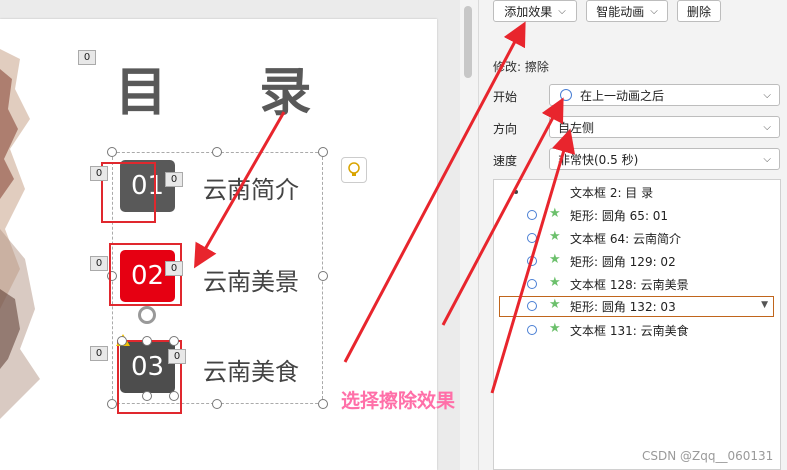  What do you see at coordinates (398, 401) in the screenshot?
I see `annotation-text: 选择擦除效果` at bounding box center [398, 401].